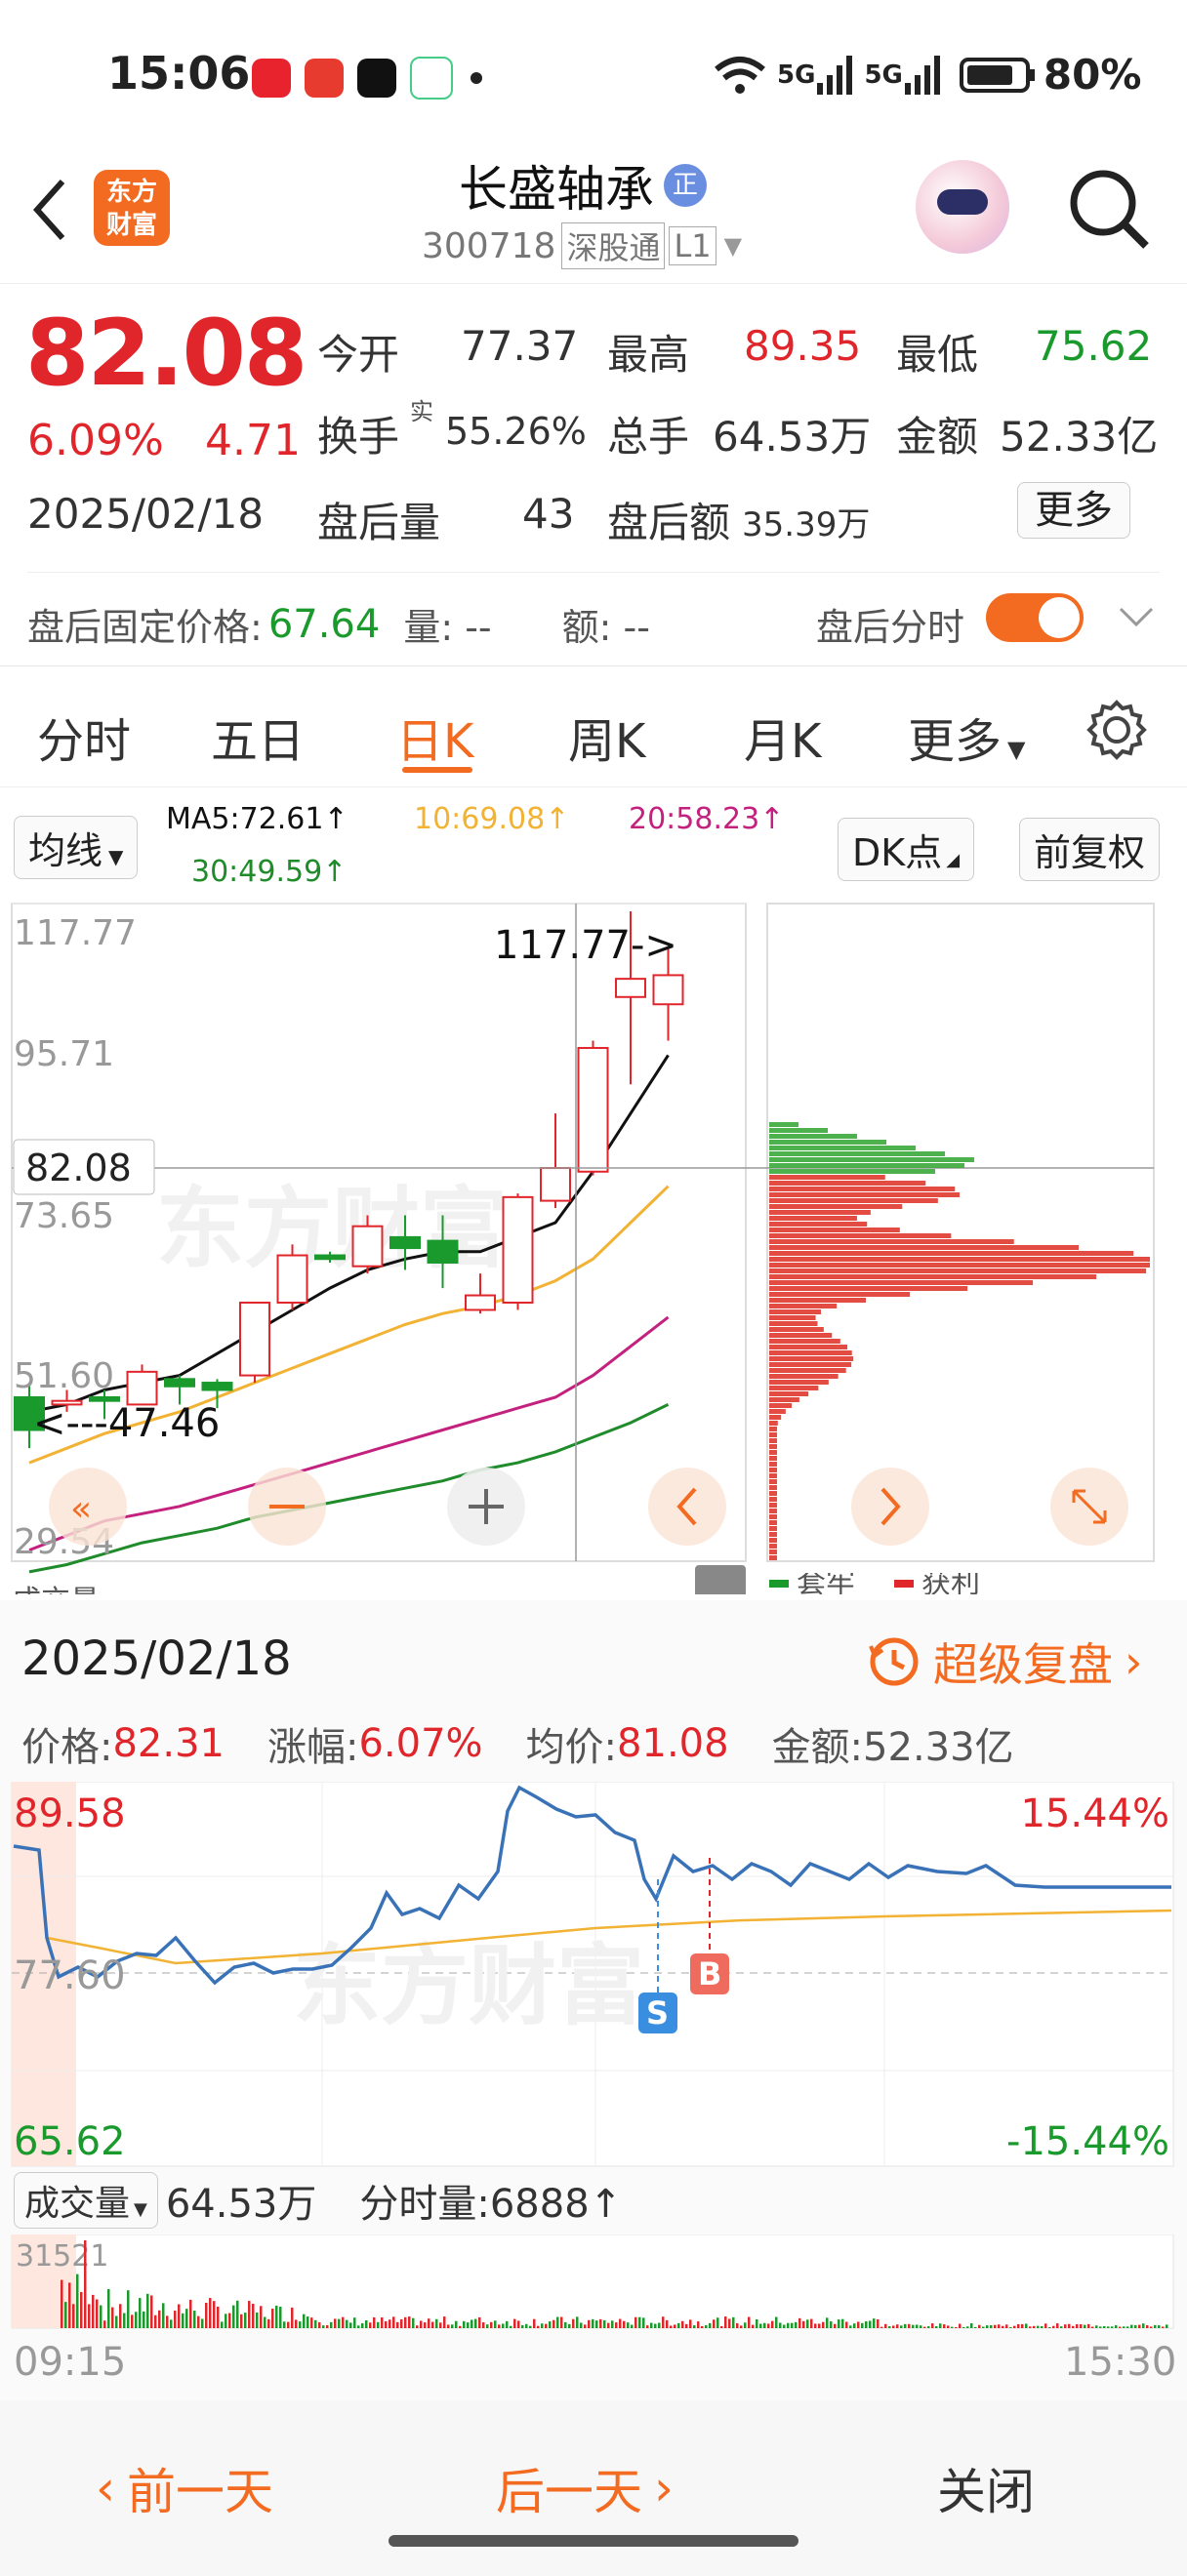  Describe the element at coordinates (585, 2488) in the screenshot. I see `next-day-button: 后一天 ›` at that location.